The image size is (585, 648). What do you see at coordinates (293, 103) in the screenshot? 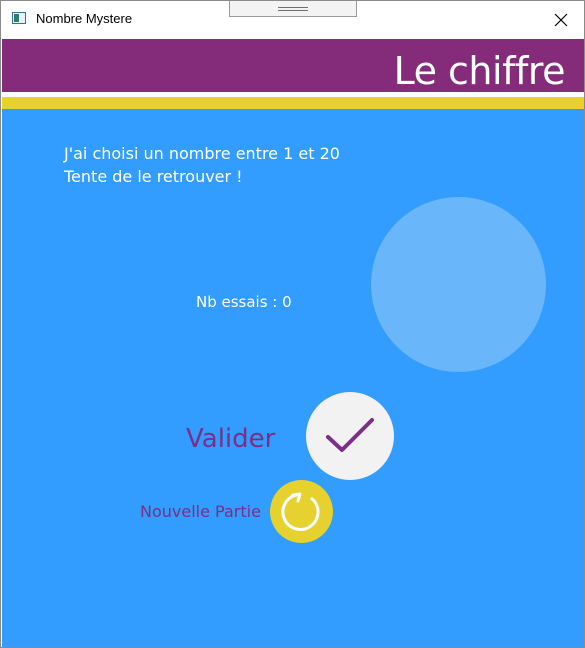
I see `accent-band` at bounding box center [293, 103].